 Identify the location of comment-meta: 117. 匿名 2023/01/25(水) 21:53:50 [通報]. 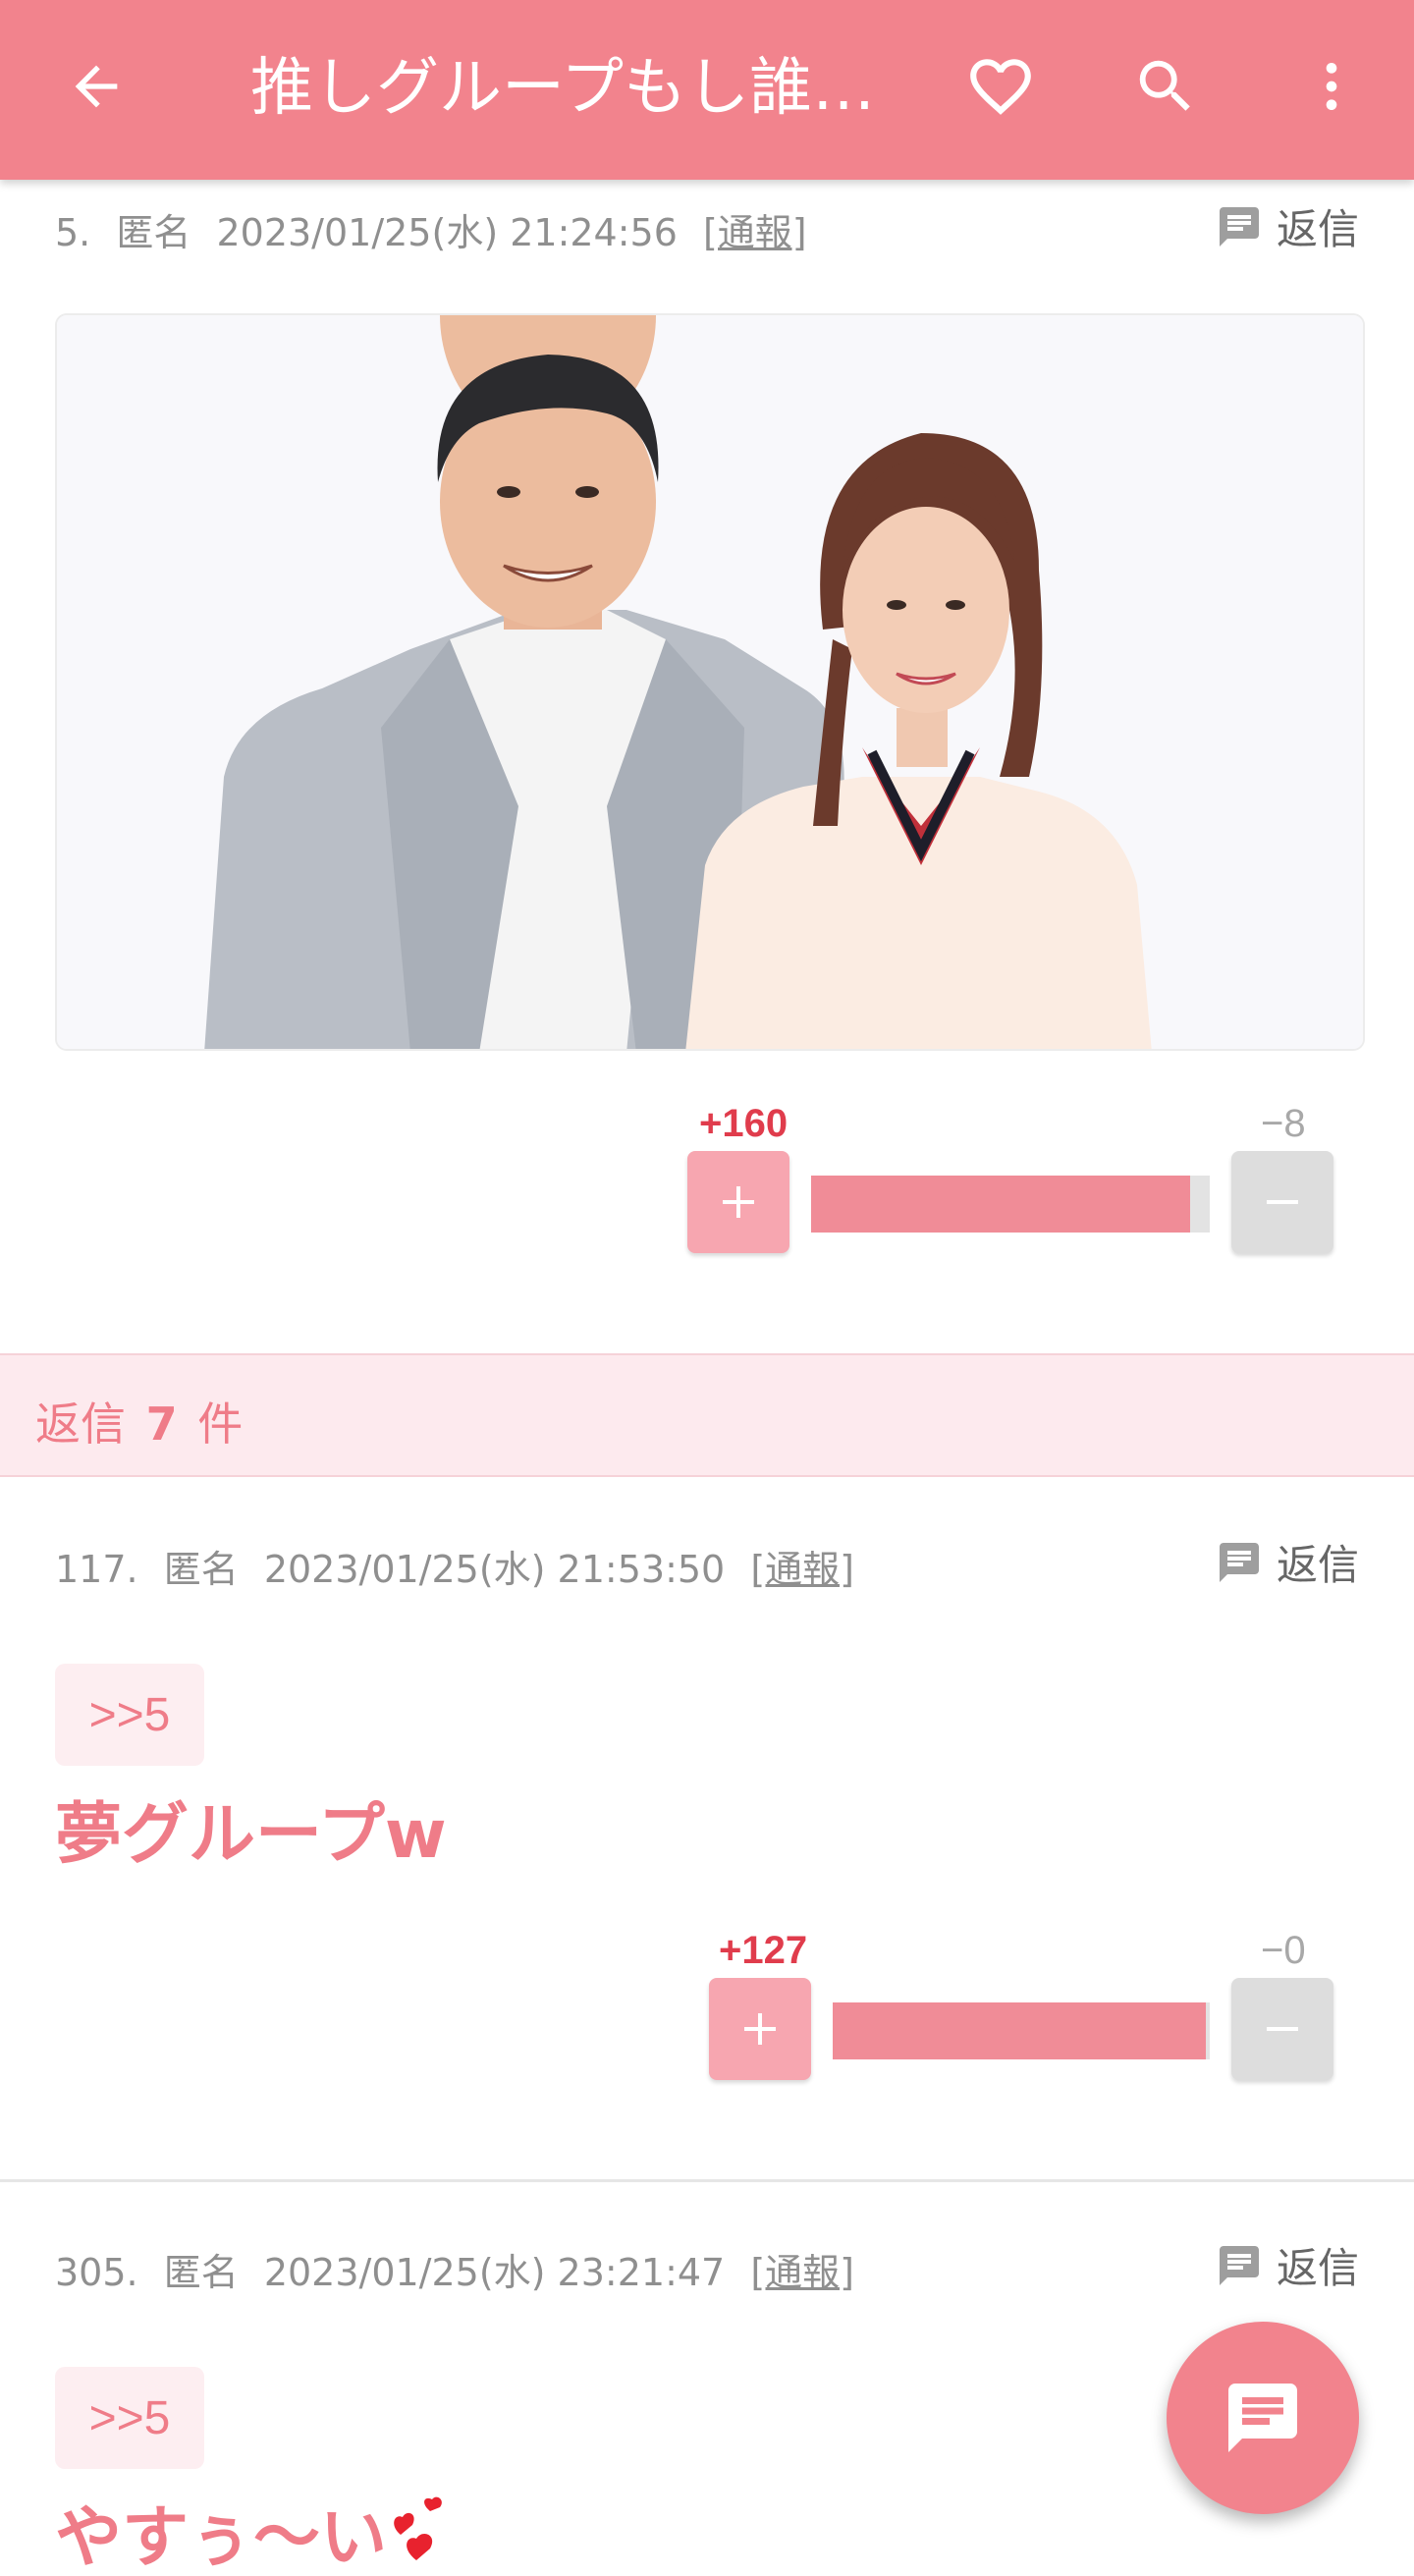
(454, 1566).